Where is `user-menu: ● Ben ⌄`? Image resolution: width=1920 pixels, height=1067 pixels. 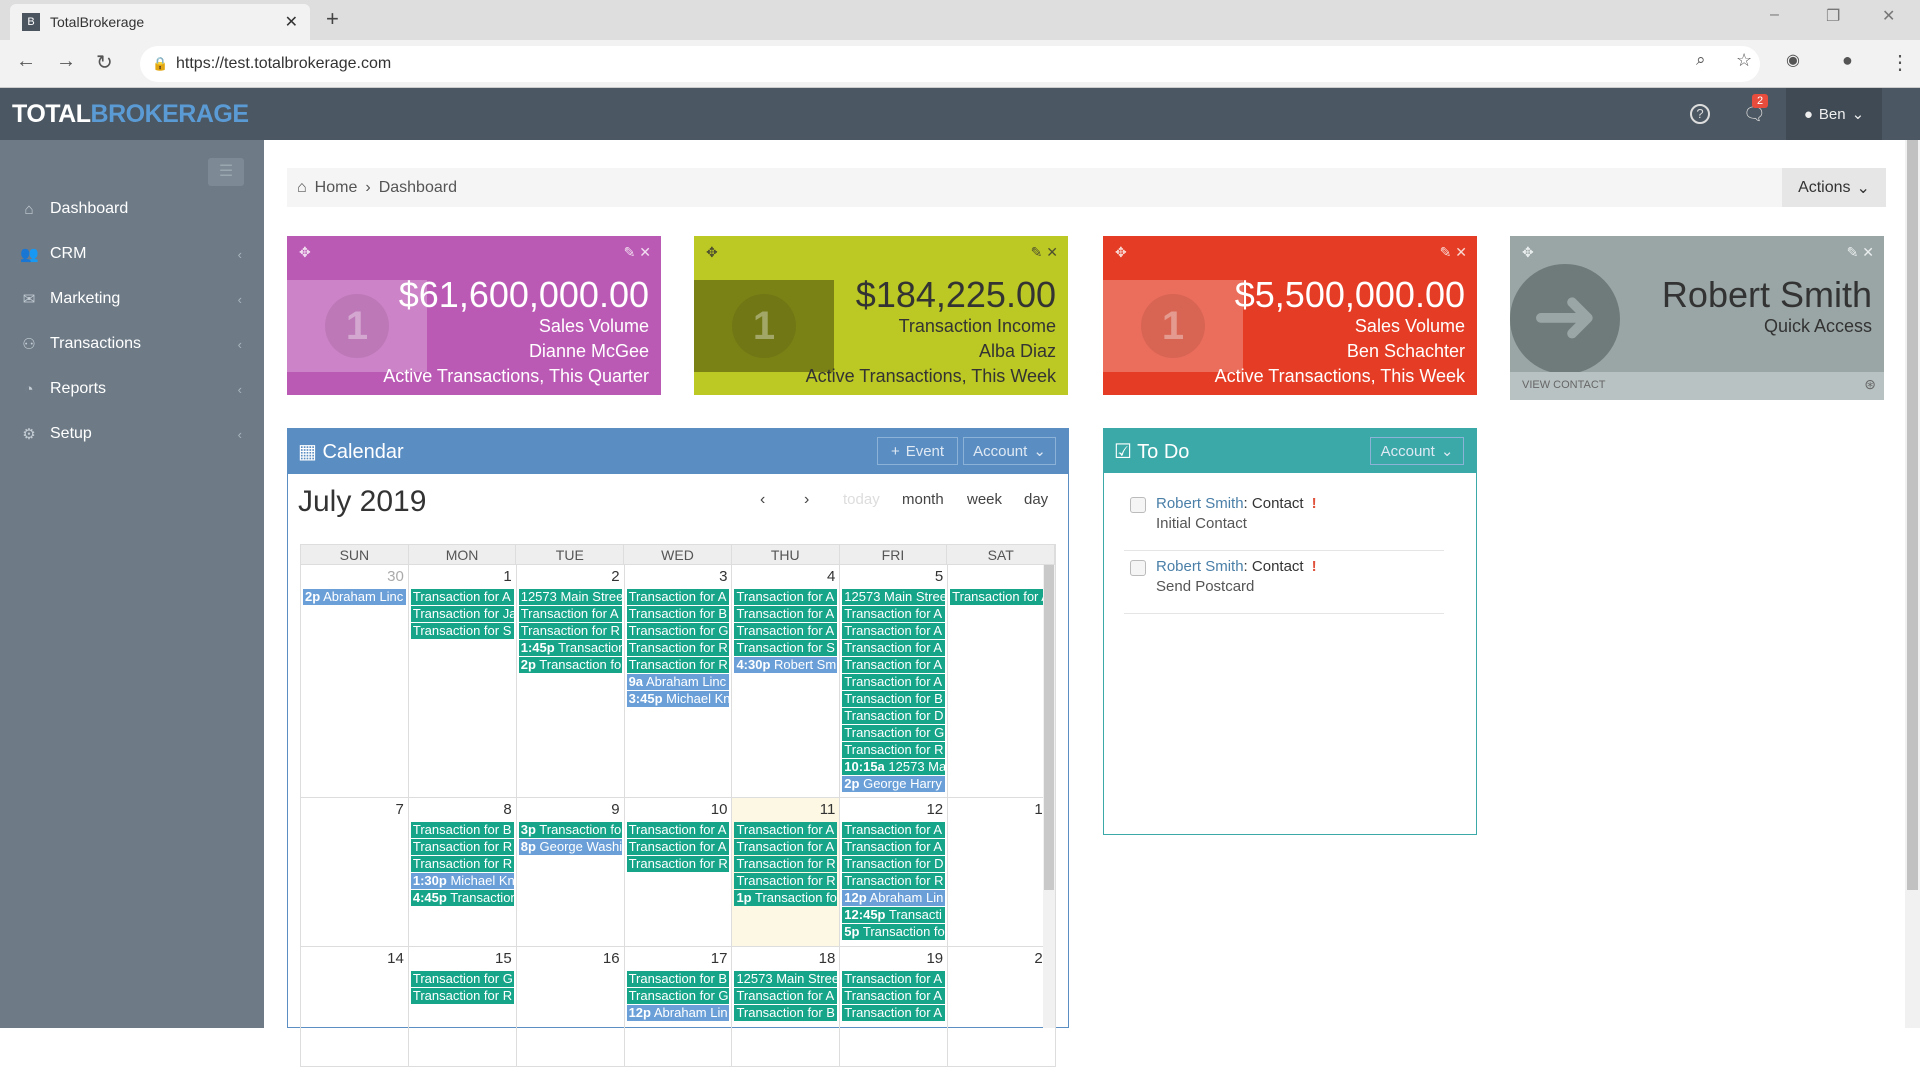
user-menu: ● Ben ⌄ is located at coordinates (1834, 114).